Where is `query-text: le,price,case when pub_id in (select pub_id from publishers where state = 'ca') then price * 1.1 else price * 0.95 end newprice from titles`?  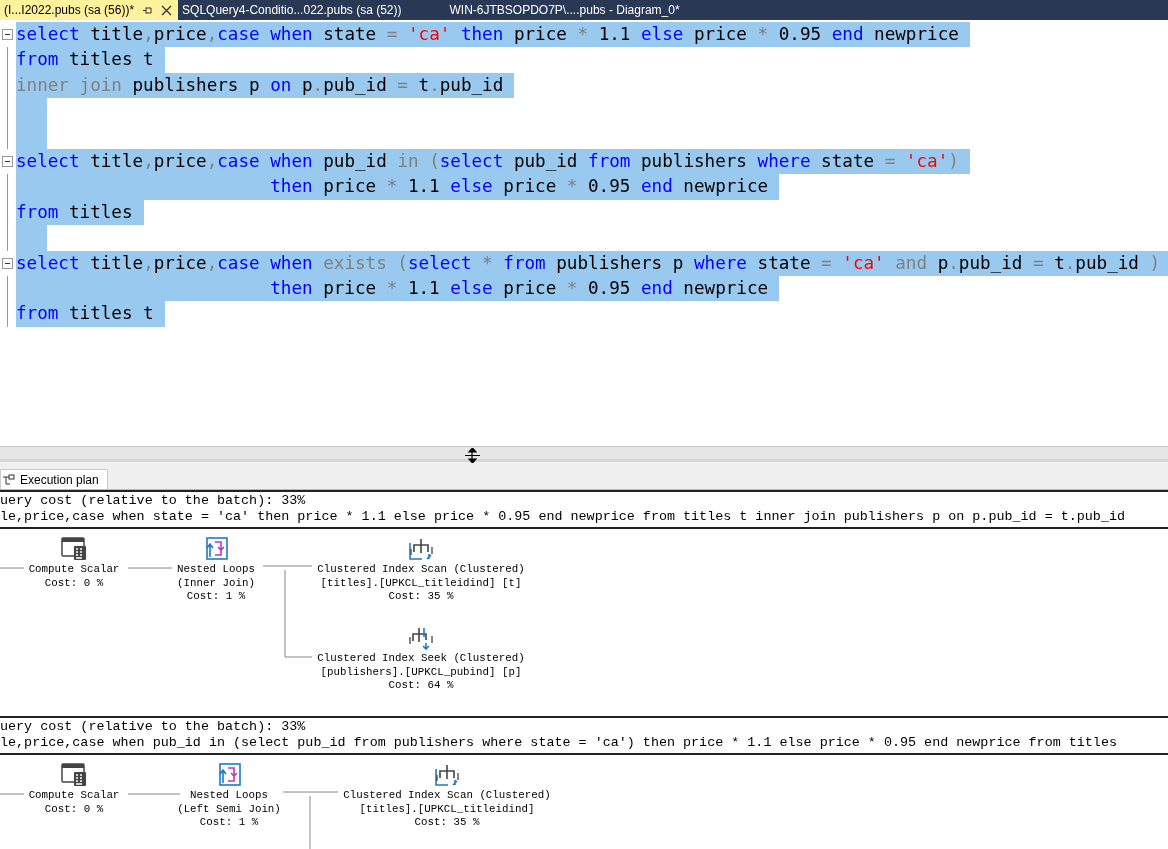 query-text: le,price,case when pub_id in (select pub_id from publishers where state = 'ca') then price * 1.1 else price * 0.95 end newprice from titles is located at coordinates (559, 743).